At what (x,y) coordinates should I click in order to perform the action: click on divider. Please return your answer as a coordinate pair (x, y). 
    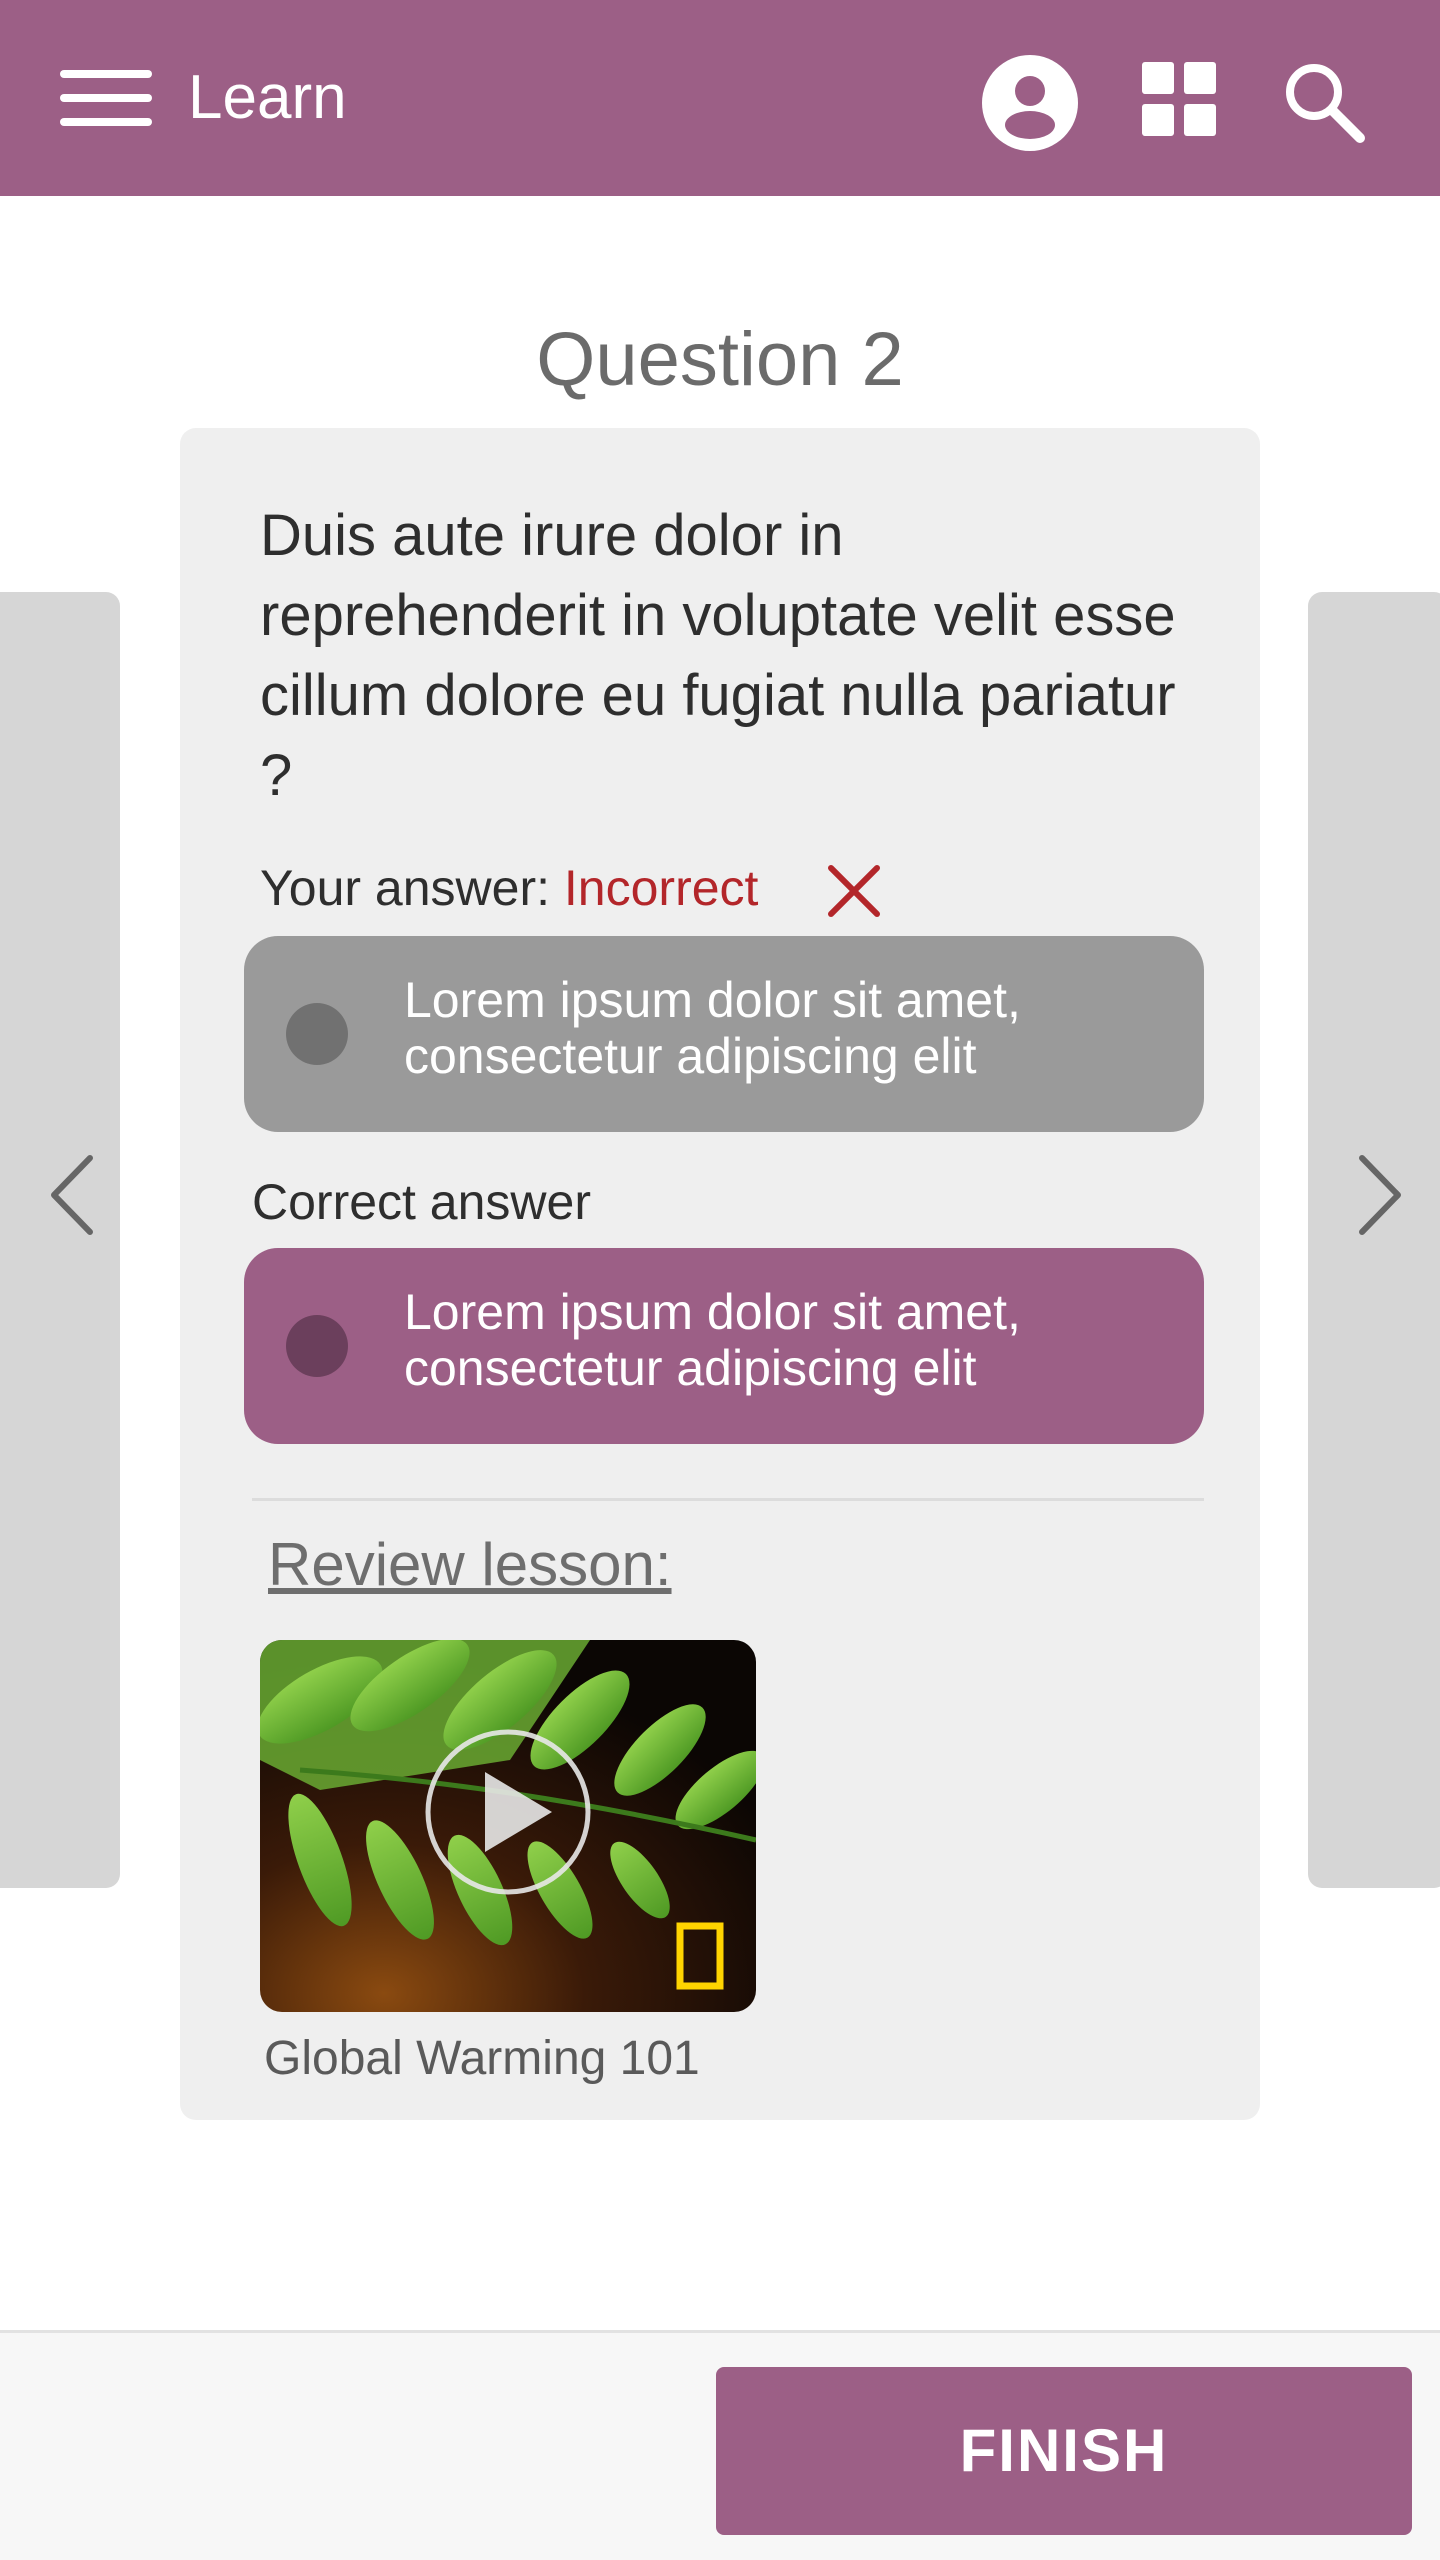
    Looking at the image, I should click on (728, 1499).